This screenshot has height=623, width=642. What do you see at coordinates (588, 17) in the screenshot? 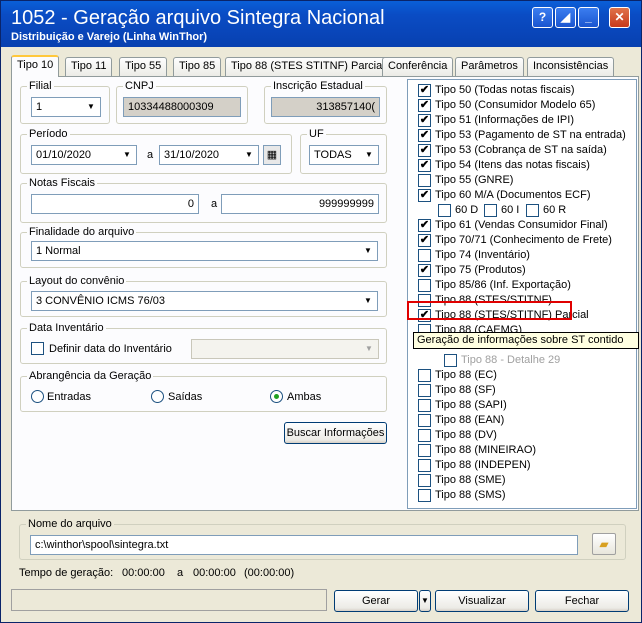
I see `minimize-button: _` at bounding box center [588, 17].